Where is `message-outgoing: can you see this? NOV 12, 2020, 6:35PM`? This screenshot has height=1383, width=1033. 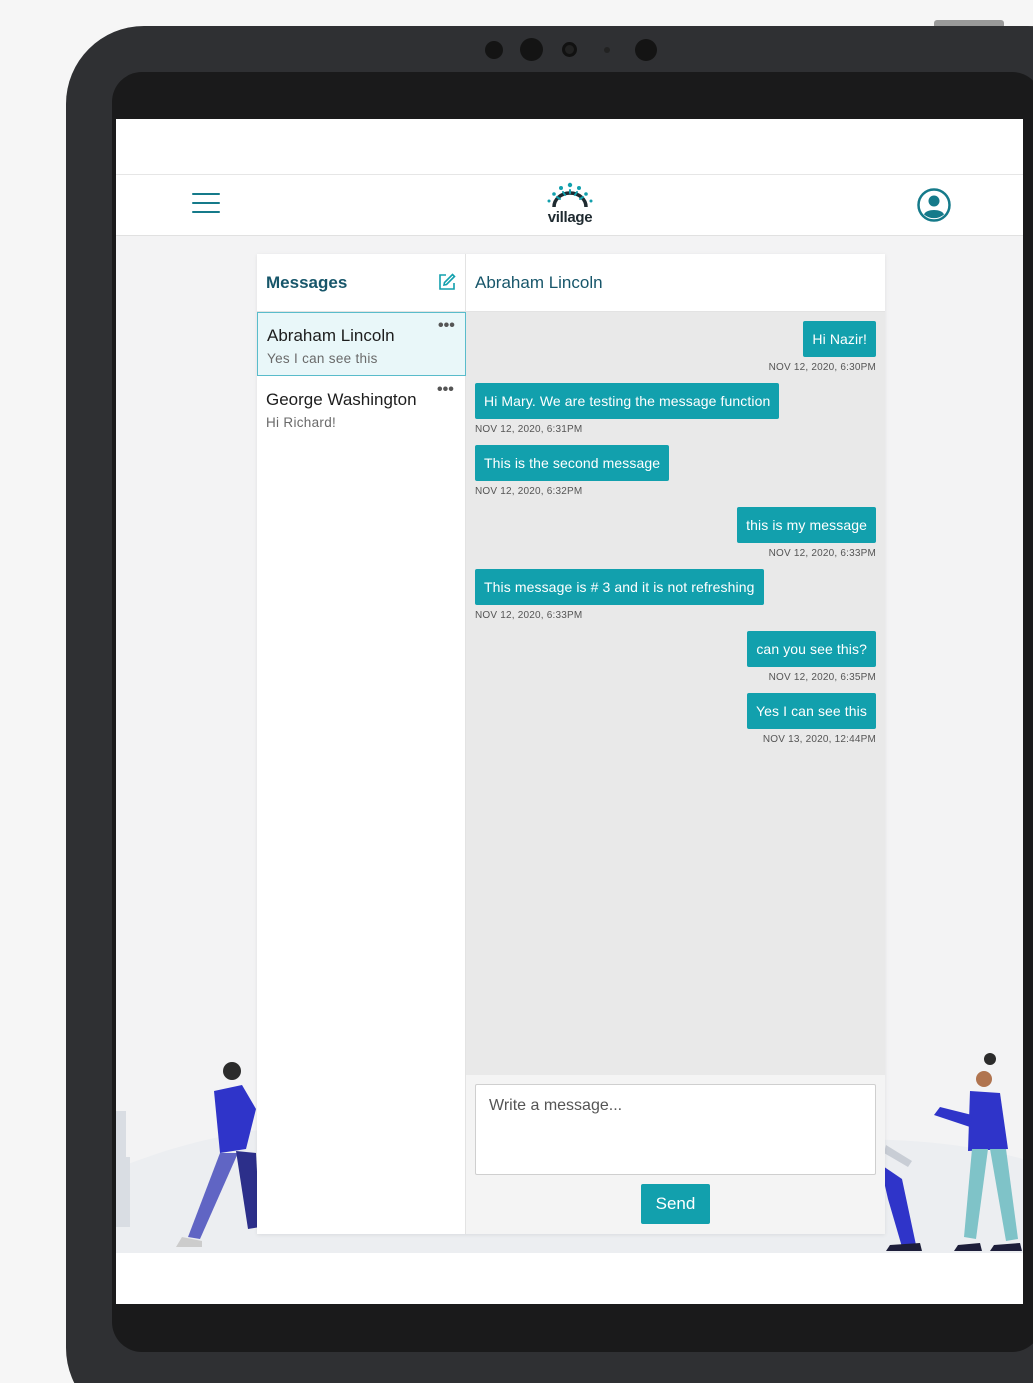
message-outgoing: can you see this? NOV 12, 2020, 6:35PM is located at coordinates (811, 657).